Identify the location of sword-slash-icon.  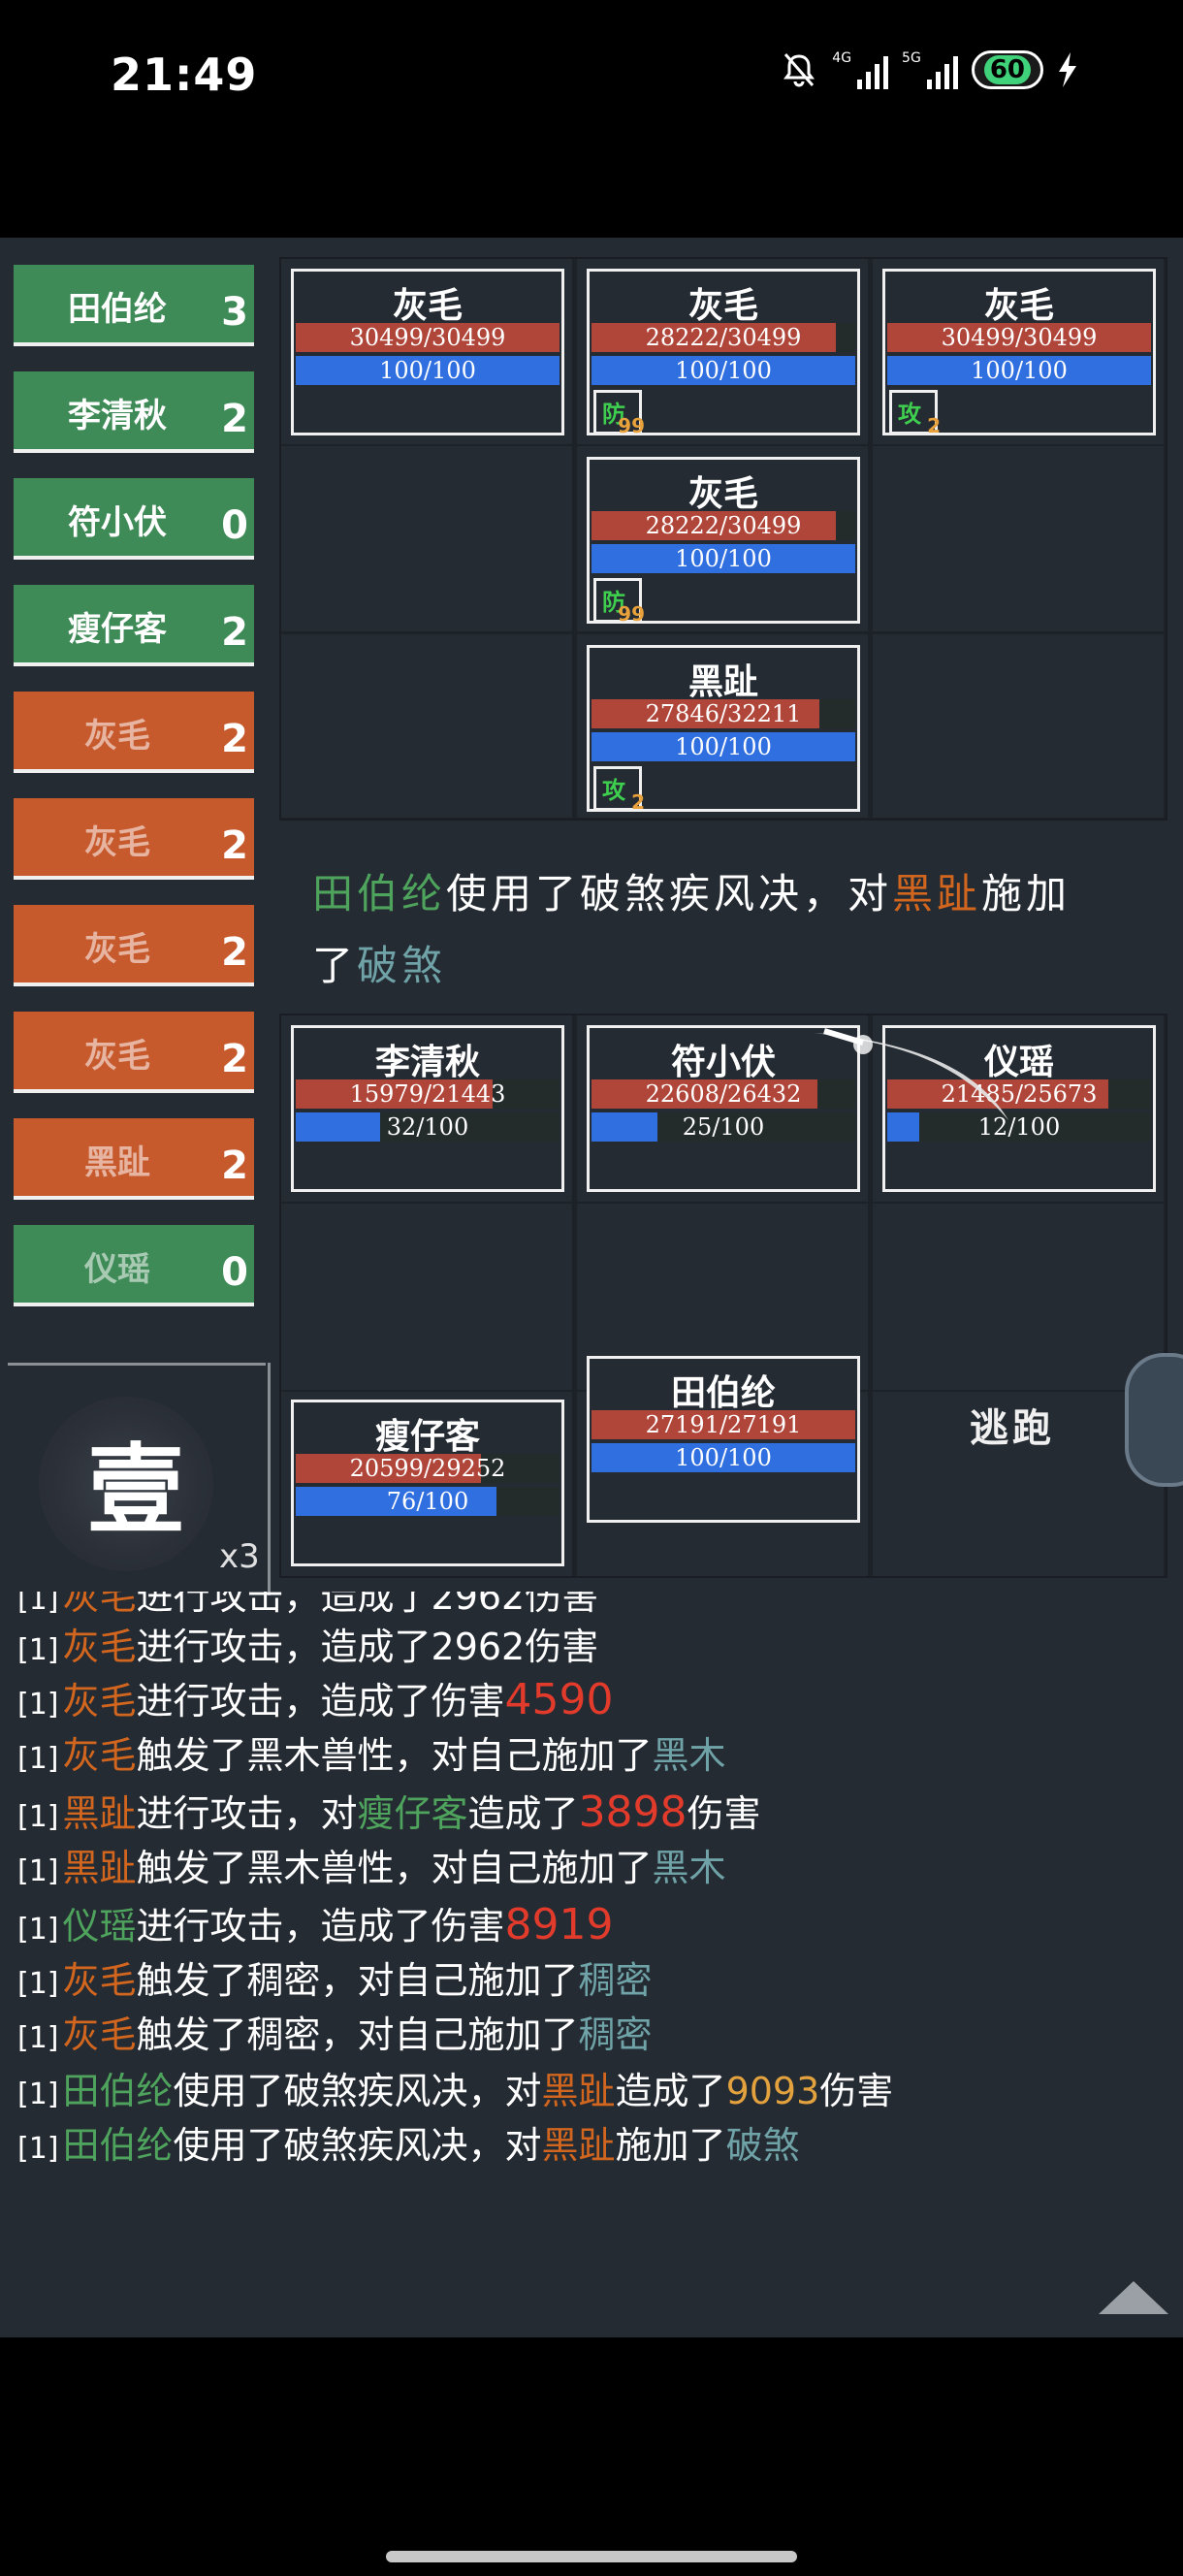
(911, 1074).